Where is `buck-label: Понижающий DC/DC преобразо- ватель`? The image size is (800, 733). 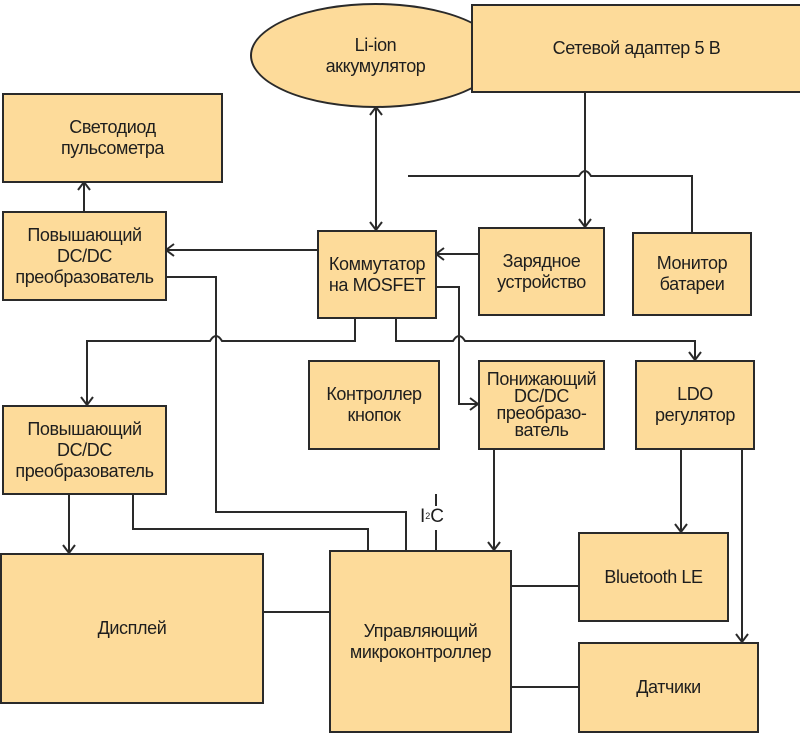 buck-label: Понижающий DC/DC преобразо- ватель is located at coordinates (541, 404).